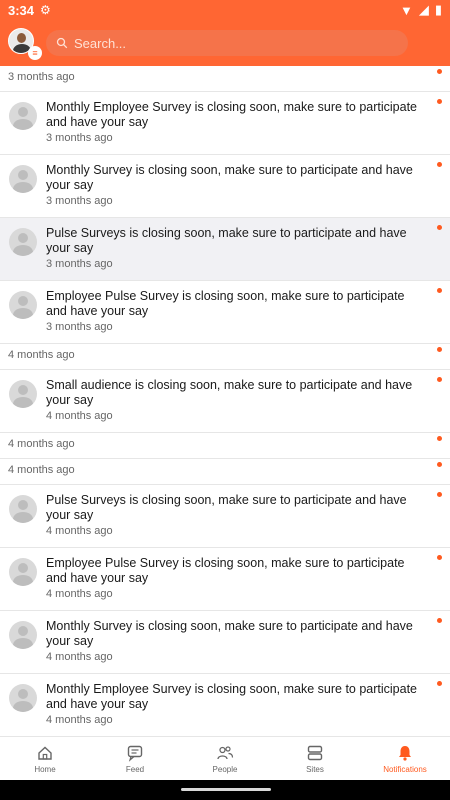 This screenshot has width=450, height=800. What do you see at coordinates (315, 769) in the screenshot?
I see `tab-label: Sites` at bounding box center [315, 769].